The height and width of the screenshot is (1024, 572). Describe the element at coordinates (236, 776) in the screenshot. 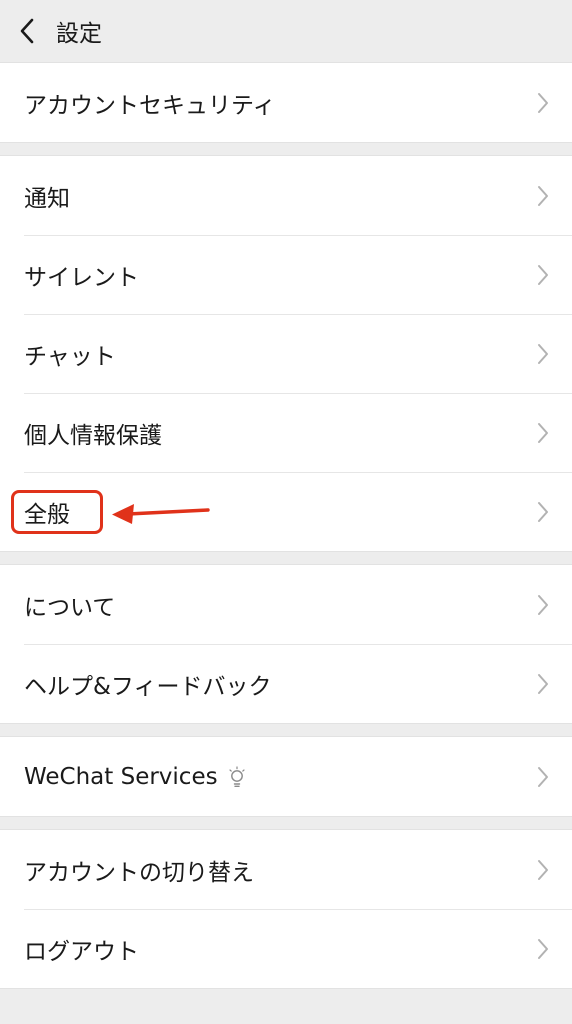

I see `lightbulb-icon` at that location.